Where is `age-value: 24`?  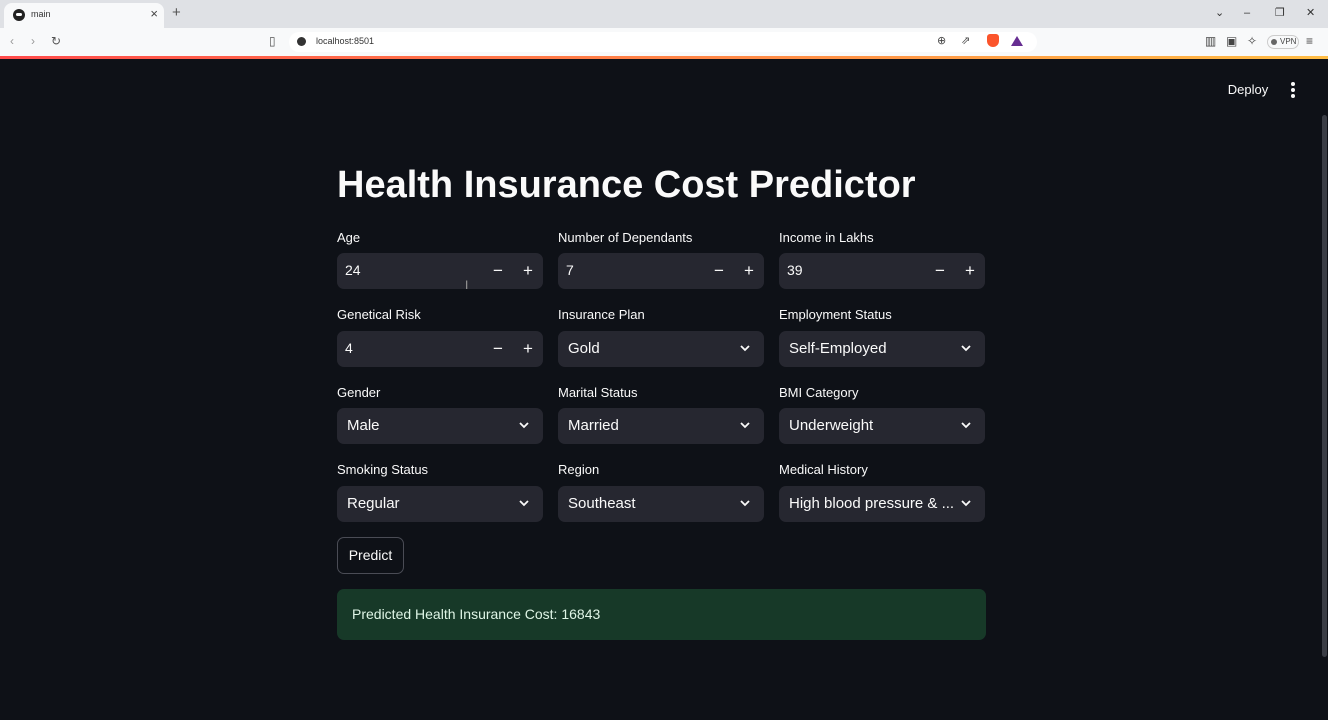
age-value: 24 is located at coordinates (353, 270).